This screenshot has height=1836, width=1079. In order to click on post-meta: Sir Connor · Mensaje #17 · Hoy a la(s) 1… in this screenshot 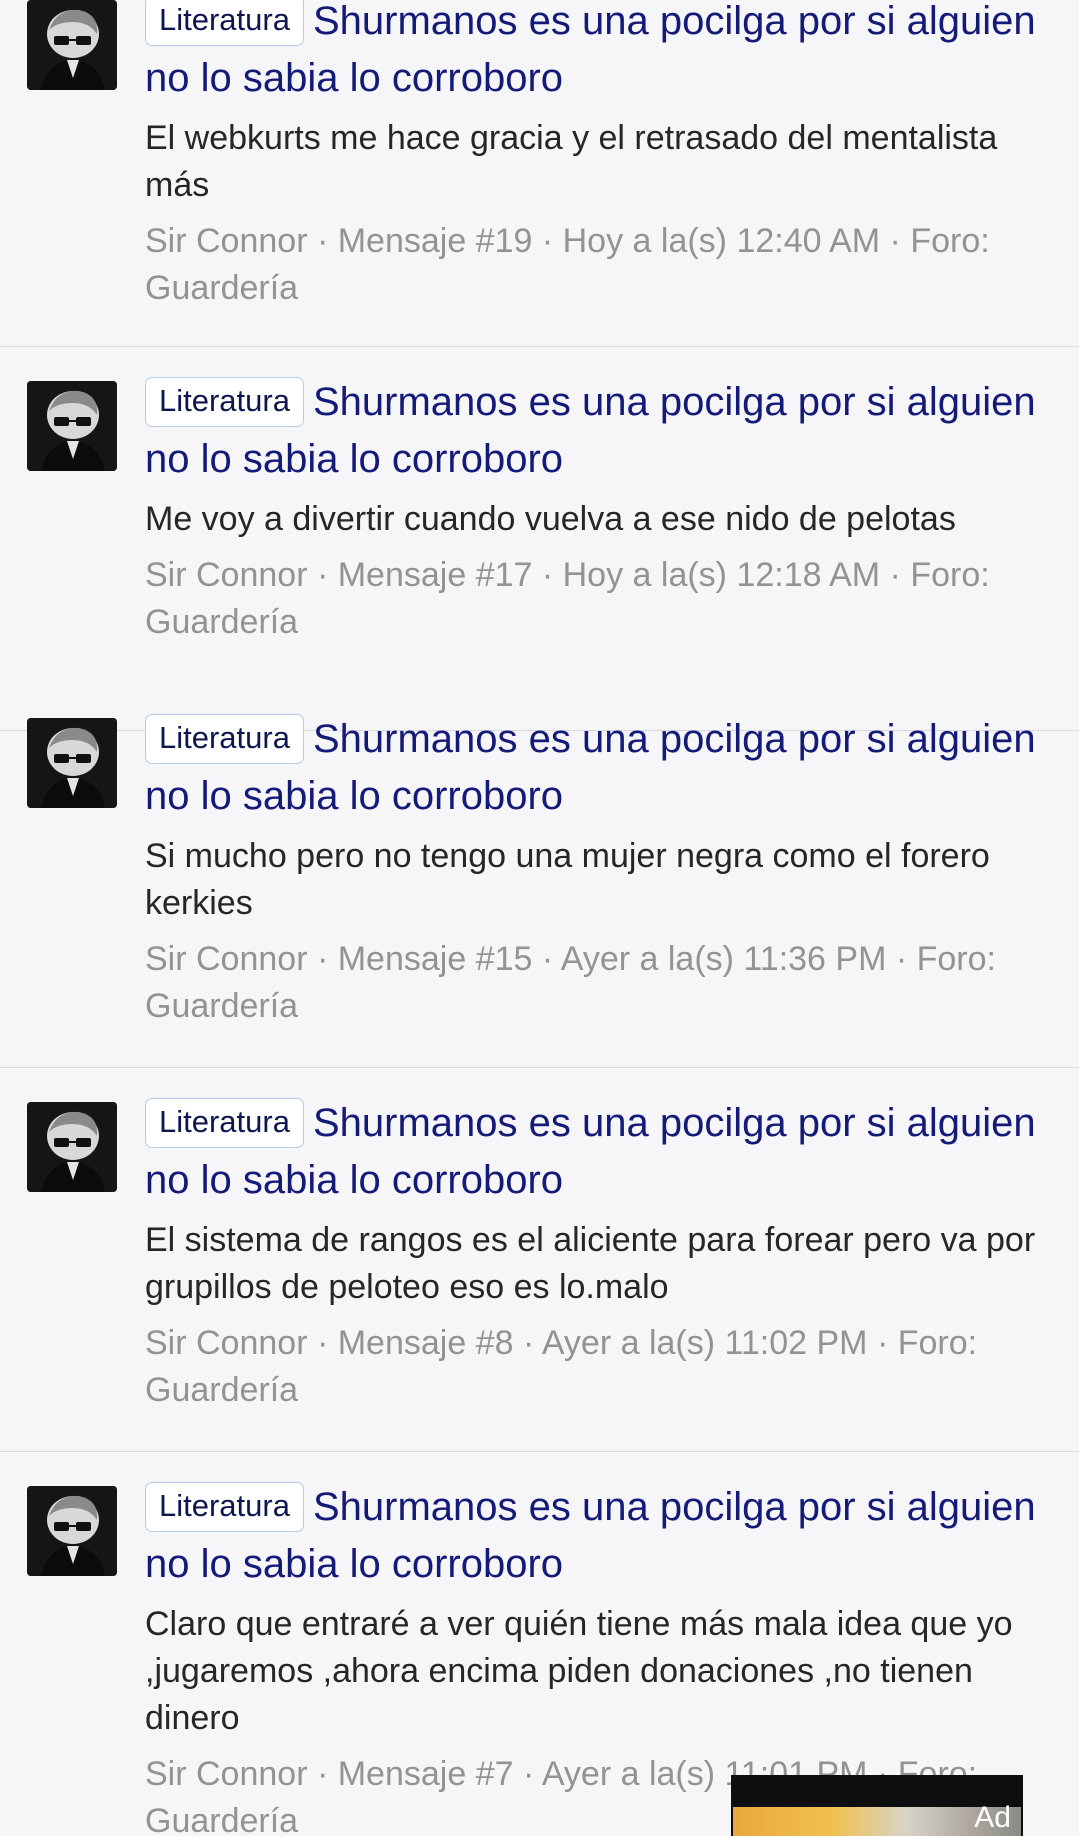, I will do `click(567, 598)`.